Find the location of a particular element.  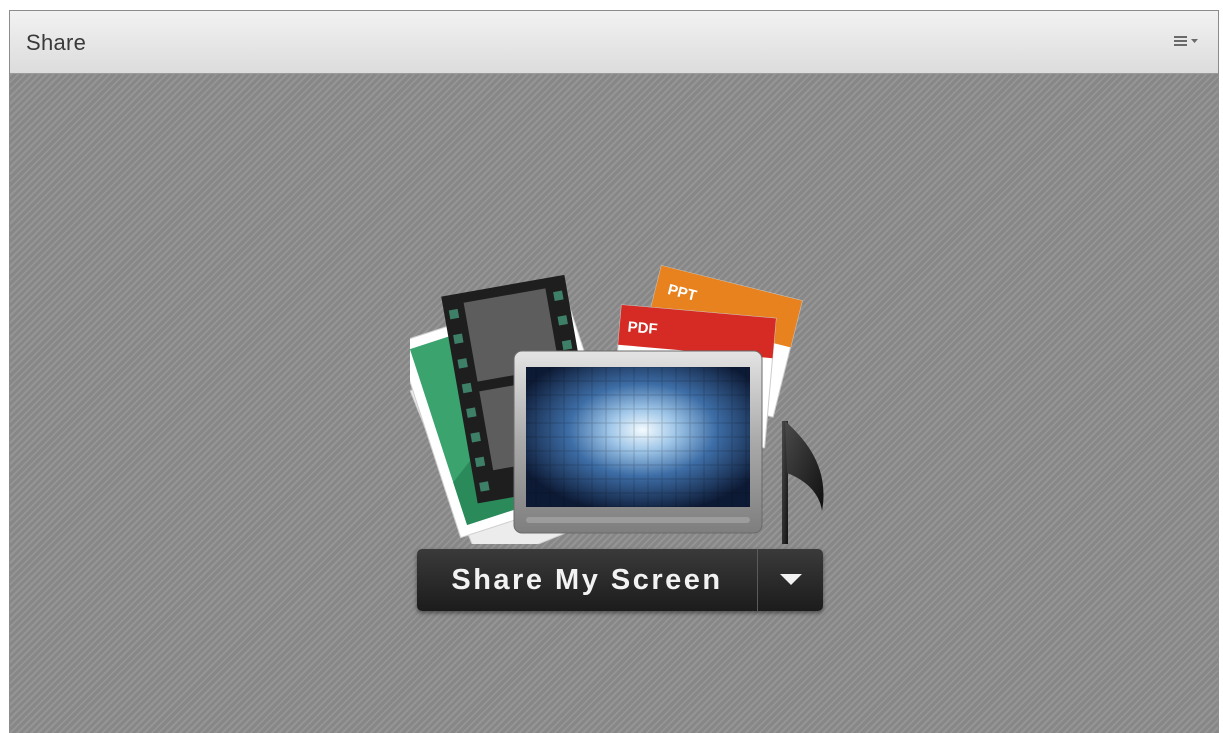

triangle-down-icon is located at coordinates (790, 579).